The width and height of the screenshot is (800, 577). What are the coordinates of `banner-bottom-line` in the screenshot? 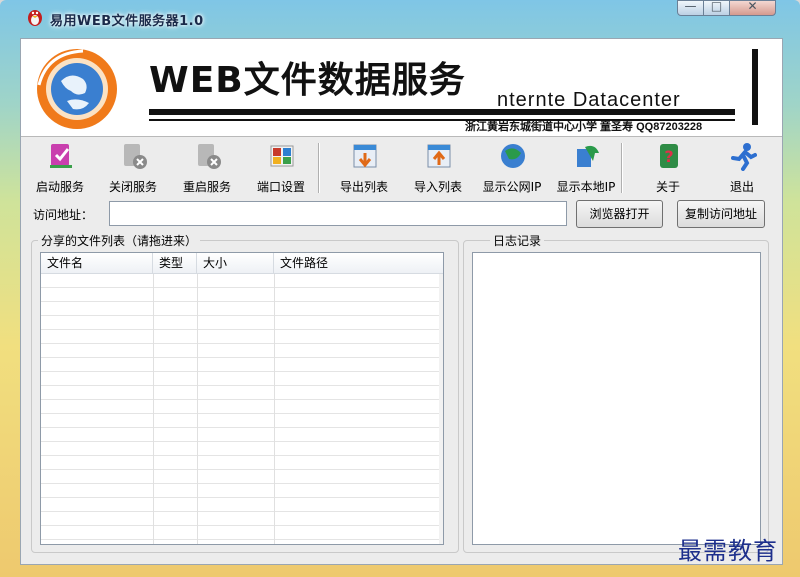 It's located at (401, 136).